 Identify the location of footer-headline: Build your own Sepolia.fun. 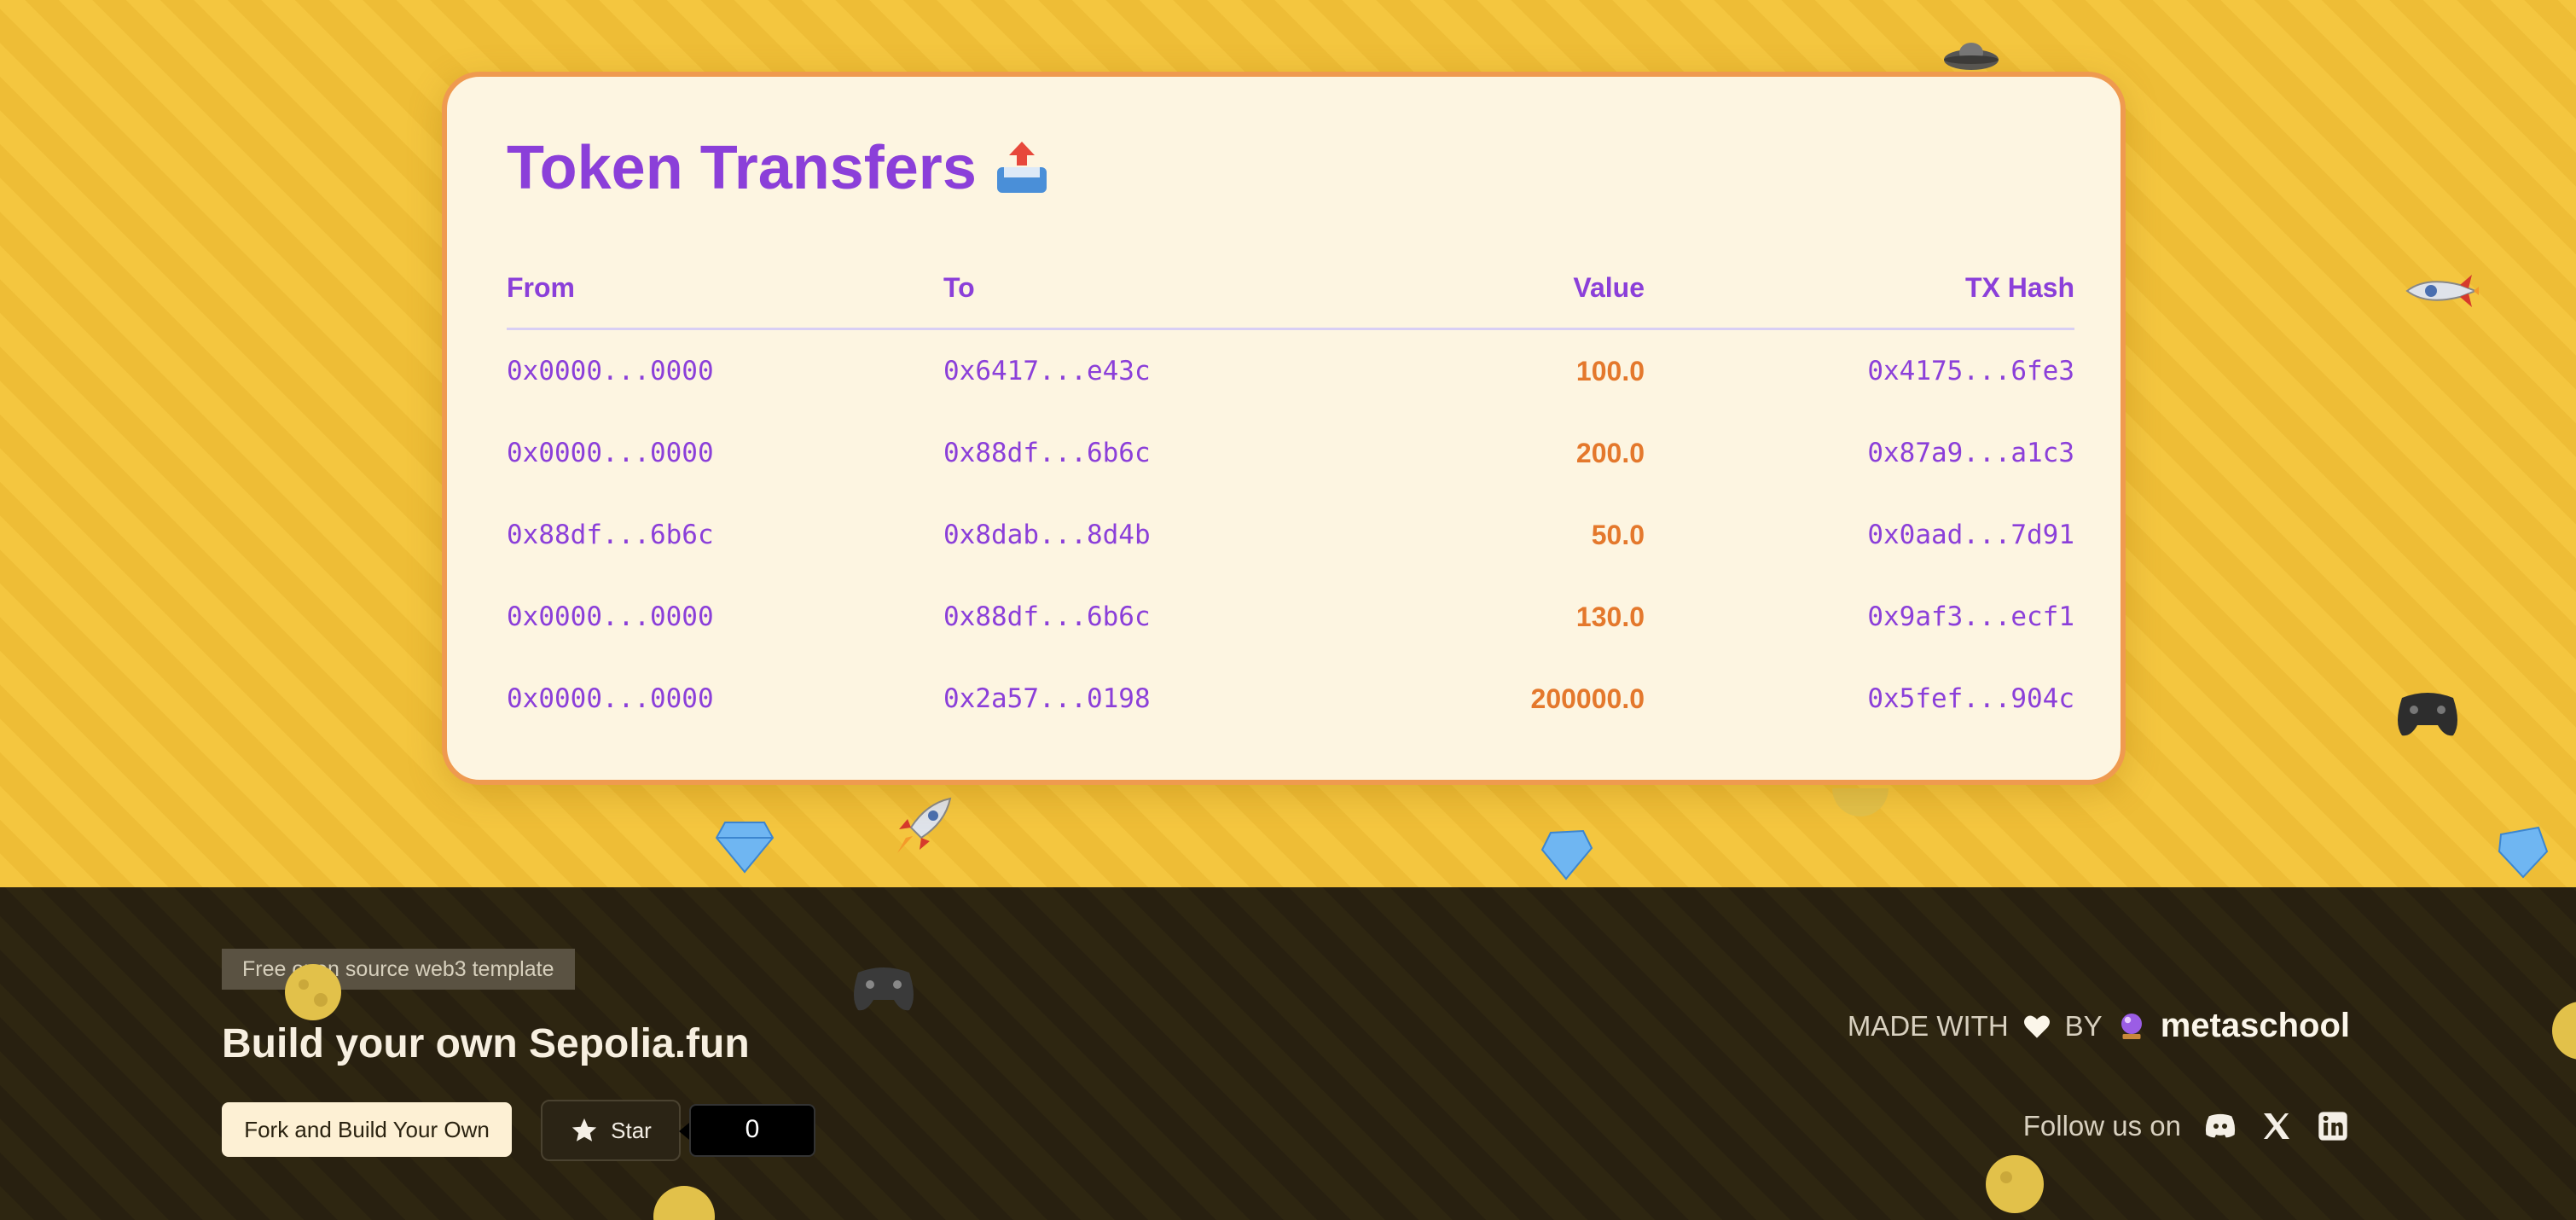
(486, 1044).